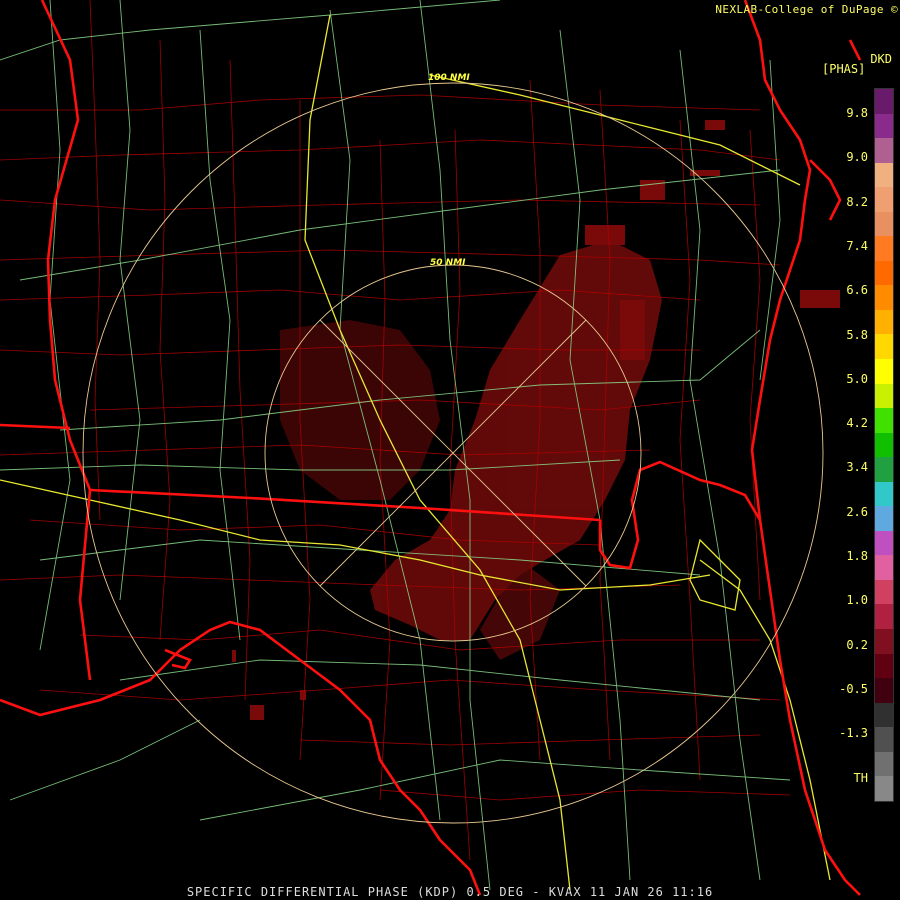 This screenshot has height=900, width=900. What do you see at coordinates (857, 467) in the screenshot?
I see `color-scale-tick-label: 3.4` at bounding box center [857, 467].